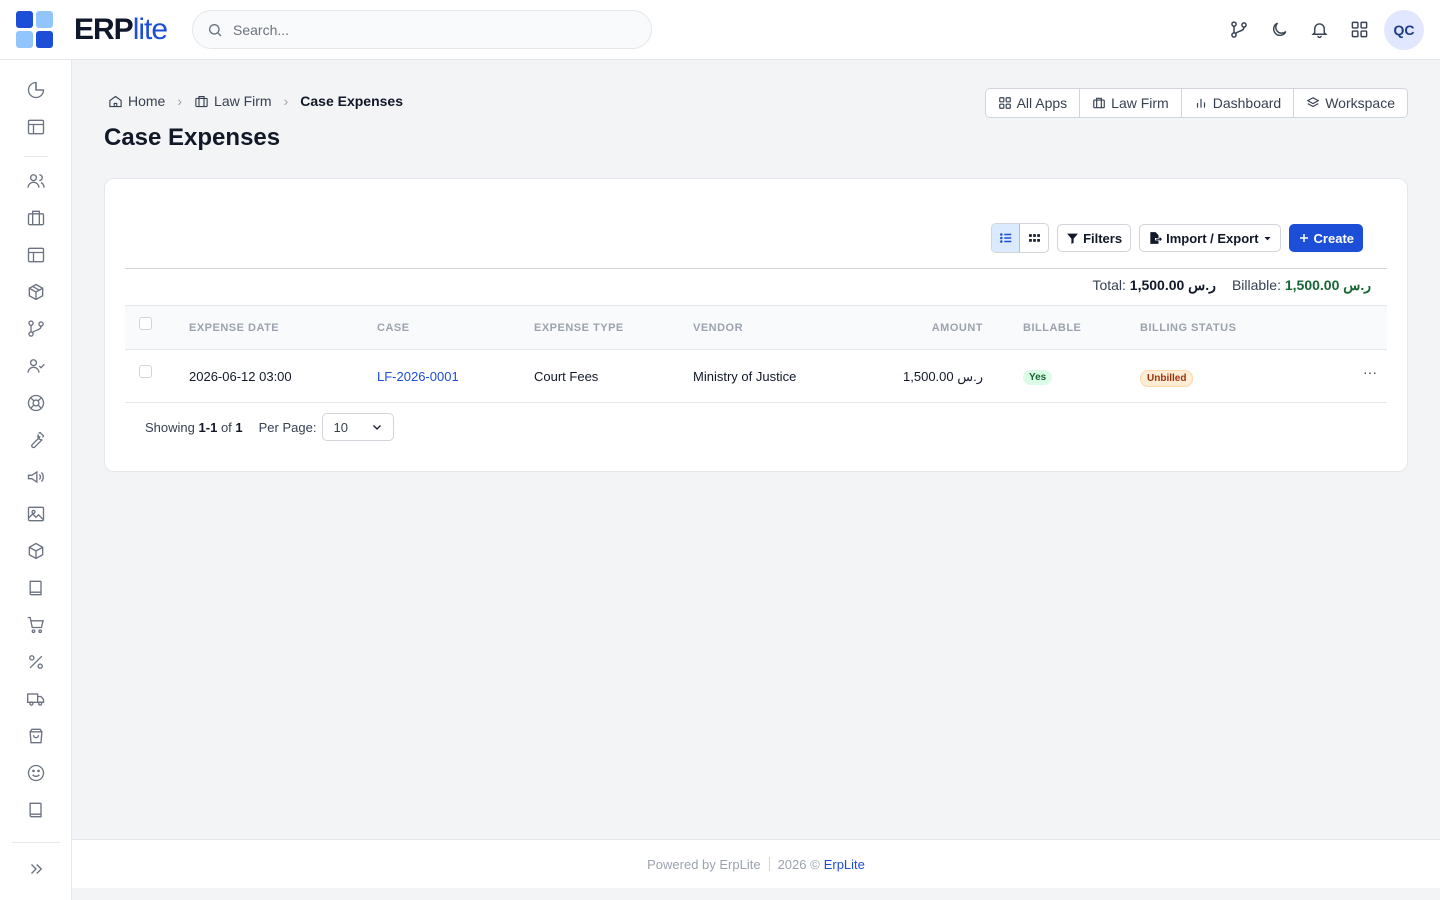 The image size is (1440, 900). Describe the element at coordinates (1350, 103) in the screenshot. I see `workspace-button: Workspace` at that location.